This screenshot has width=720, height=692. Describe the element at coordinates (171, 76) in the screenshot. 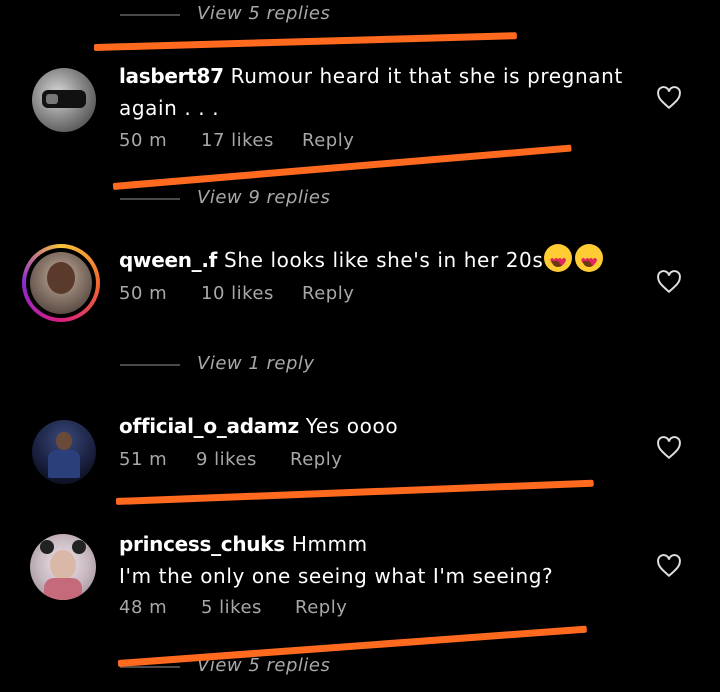

I see `comment-username: lasbert87` at that location.